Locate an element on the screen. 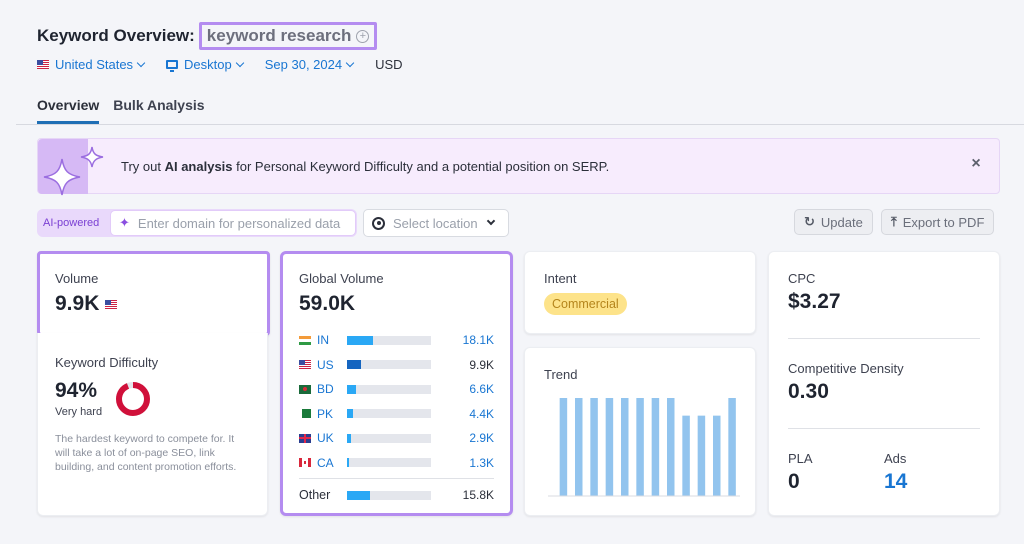 The width and height of the screenshot is (1024, 544). in-flag-icon is located at coordinates (305, 340).